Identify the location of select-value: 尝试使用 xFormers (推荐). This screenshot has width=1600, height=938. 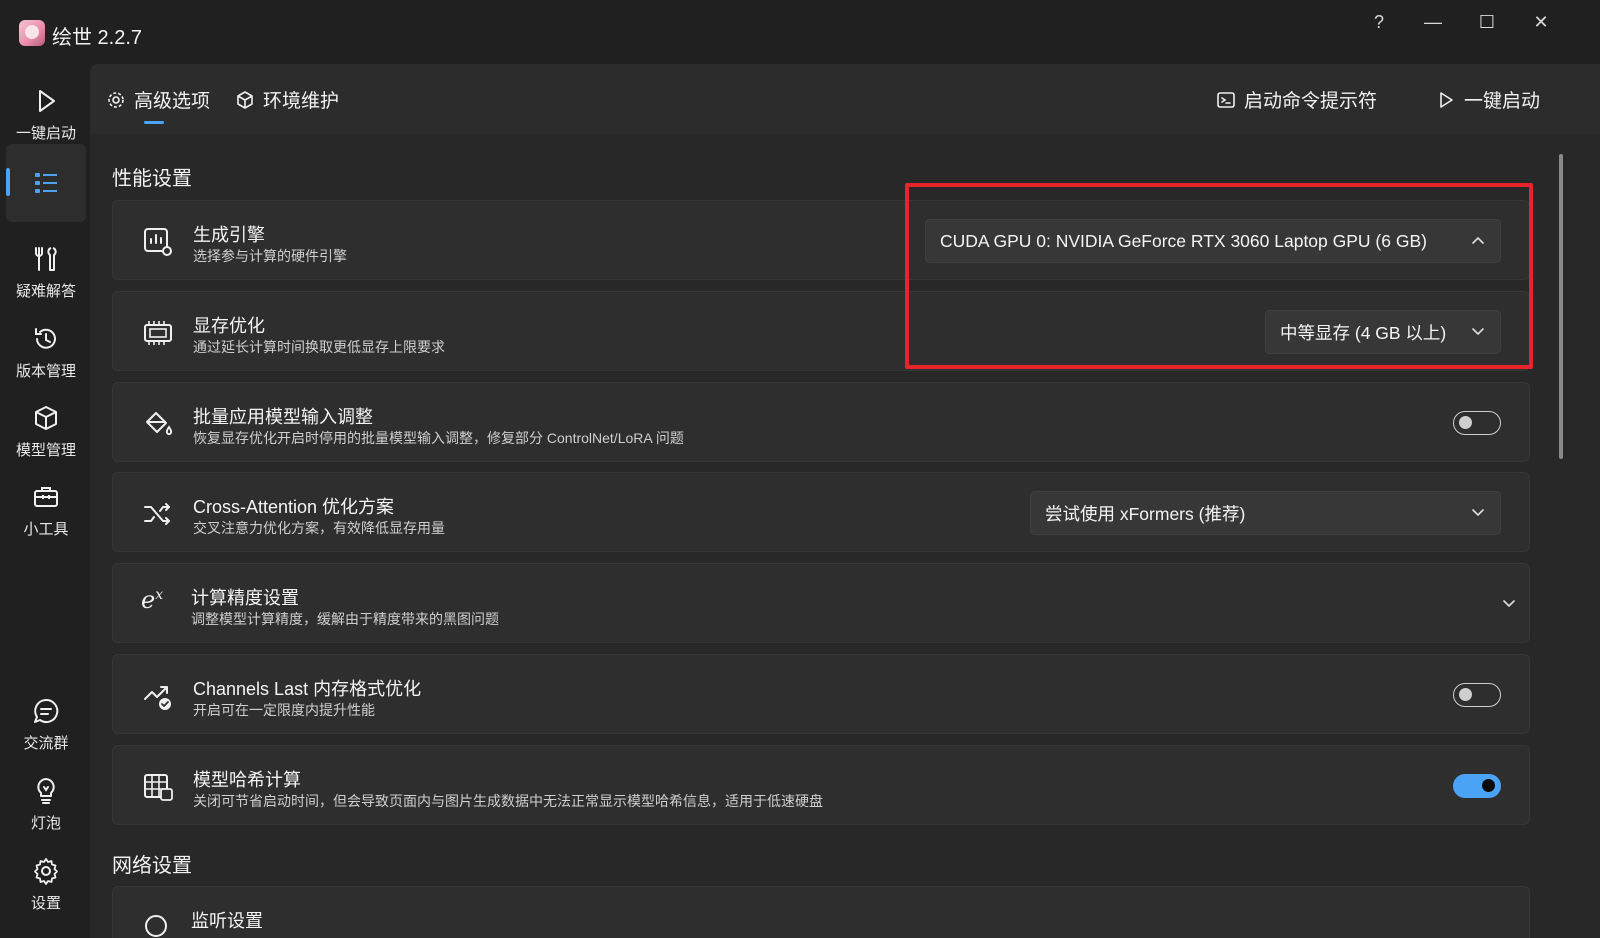
(1145, 513).